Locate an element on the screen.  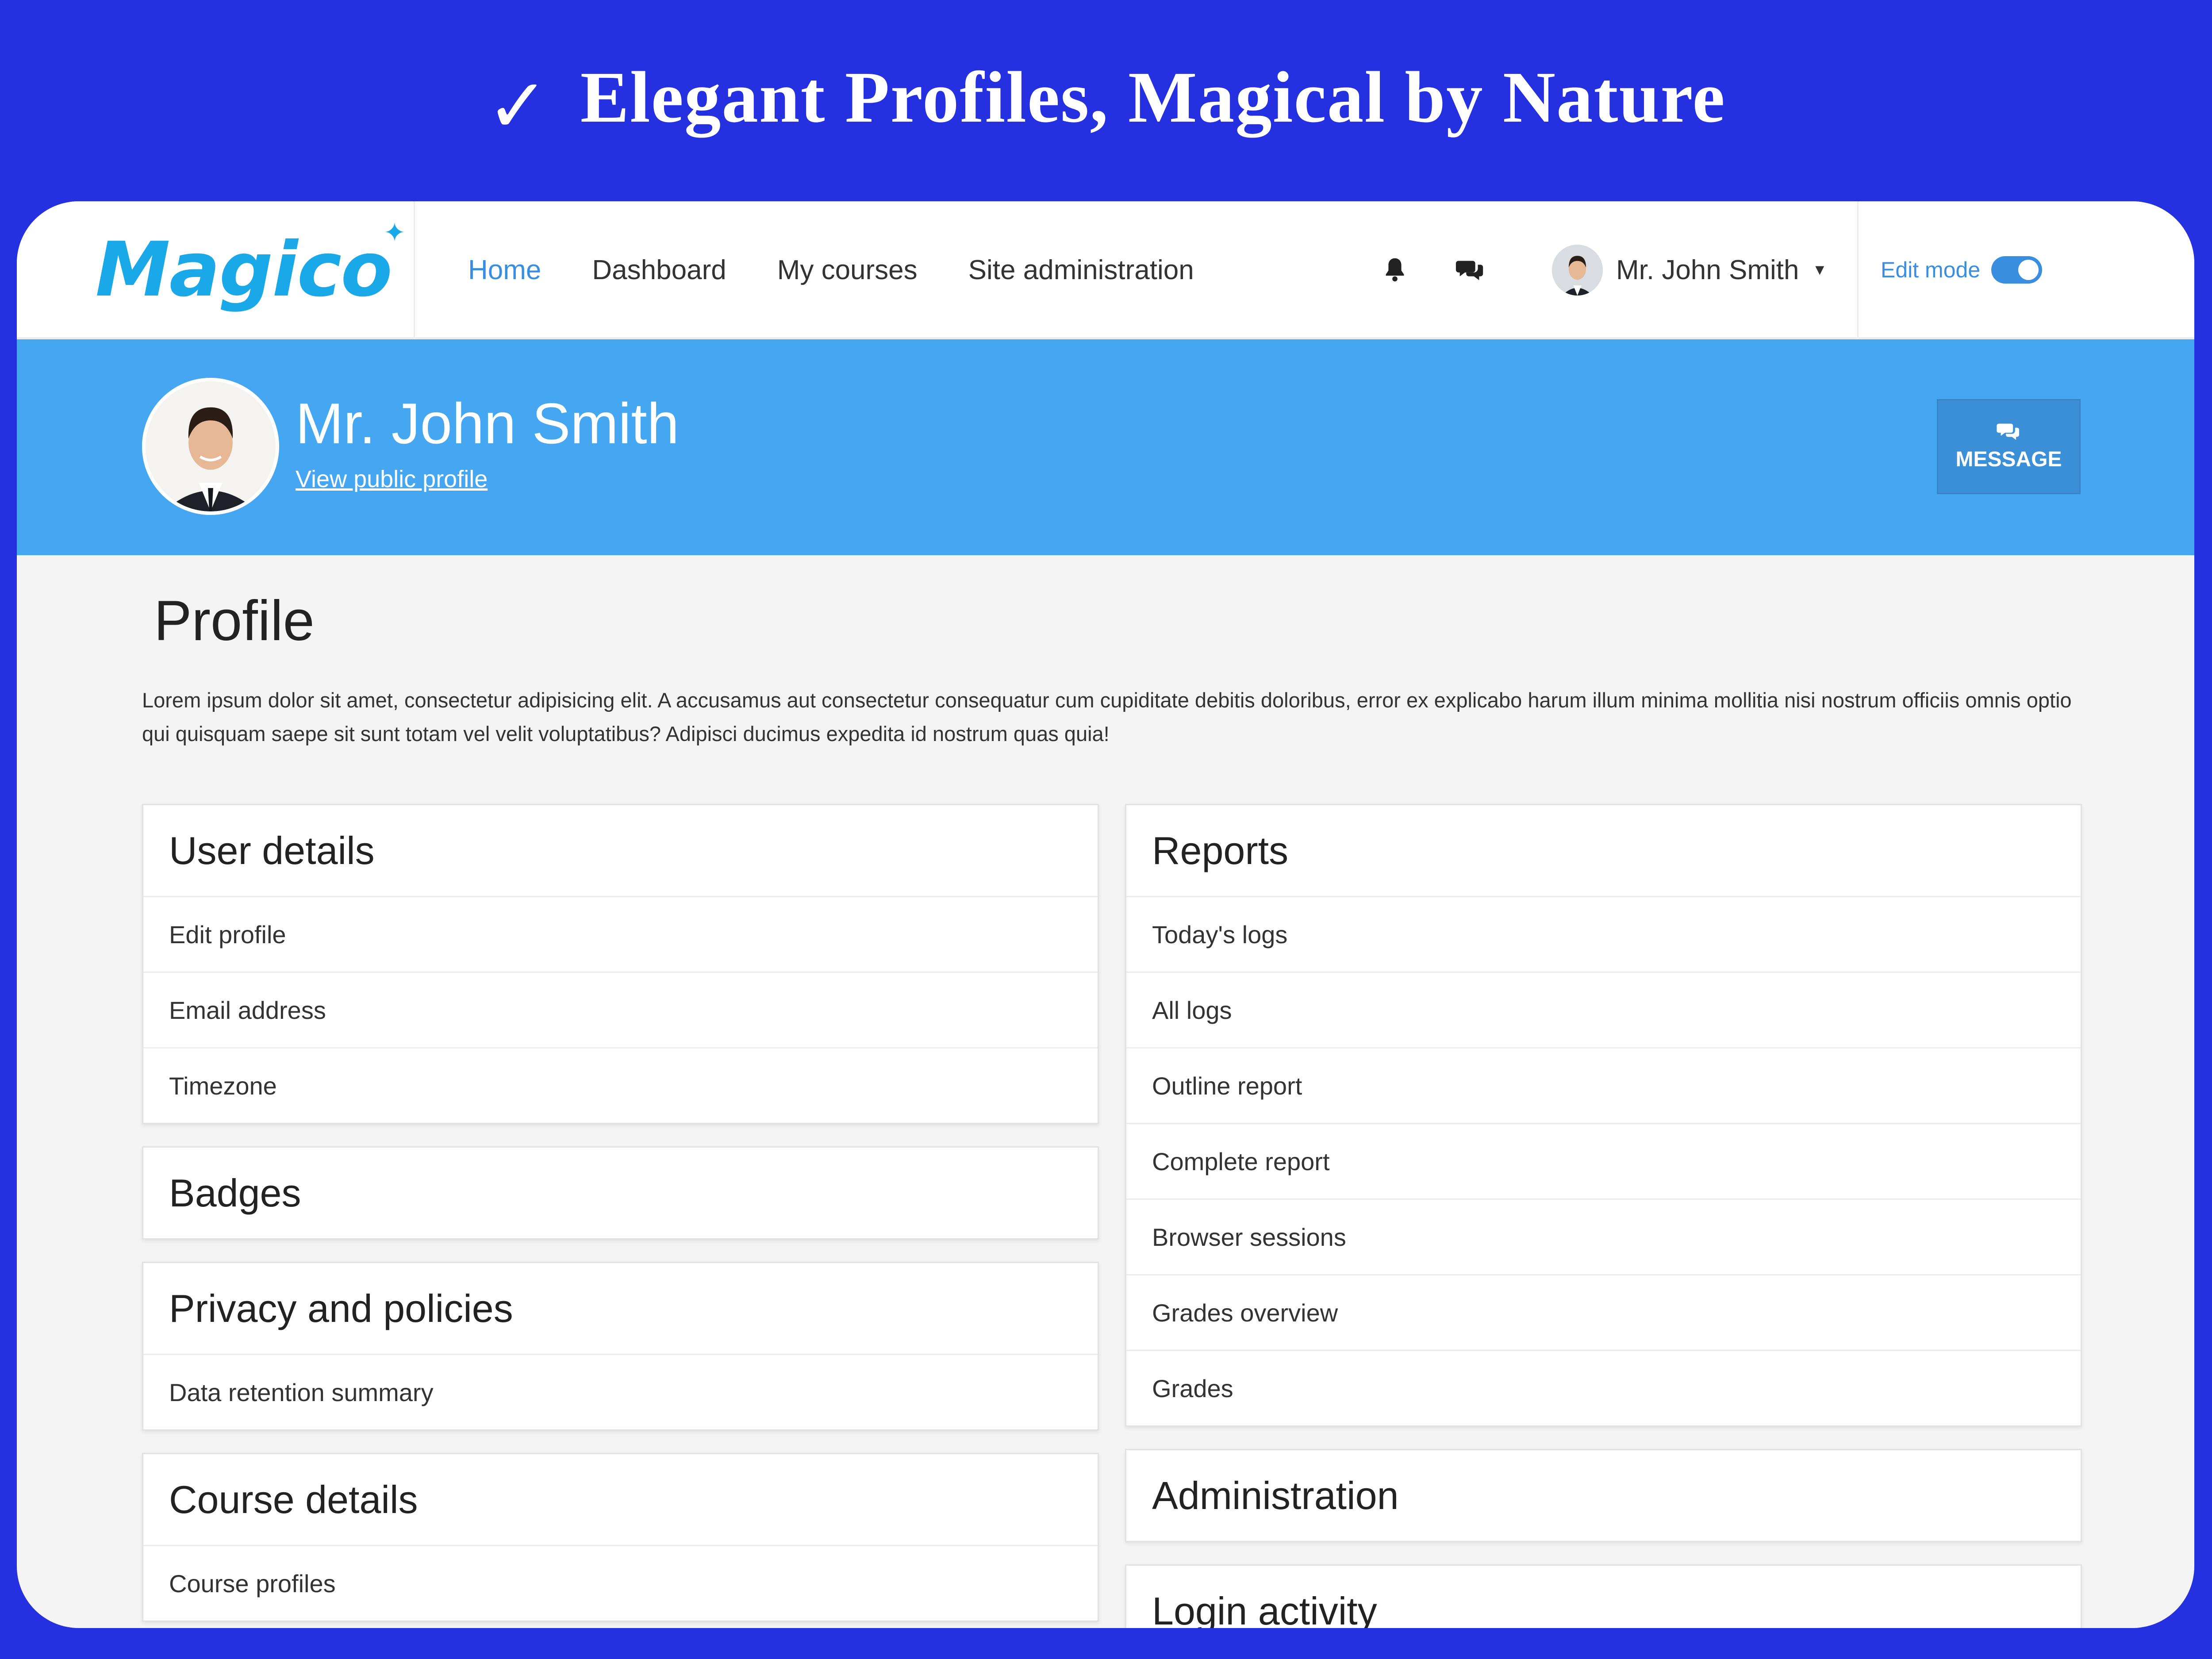
toggle-knob is located at coordinates (2029, 270).